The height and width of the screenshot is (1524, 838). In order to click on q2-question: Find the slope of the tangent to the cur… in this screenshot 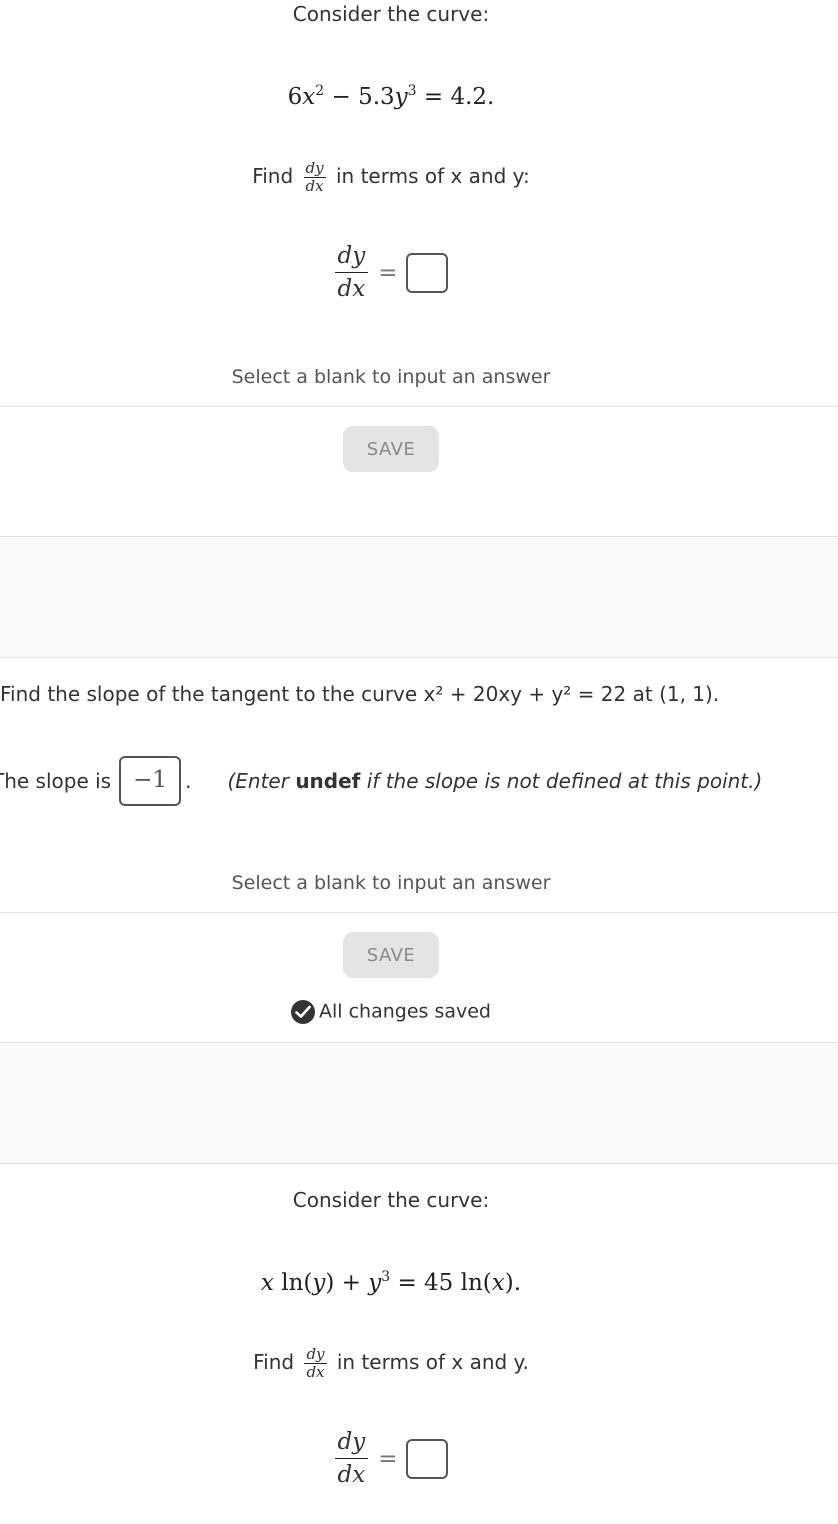, I will do `click(360, 694)`.